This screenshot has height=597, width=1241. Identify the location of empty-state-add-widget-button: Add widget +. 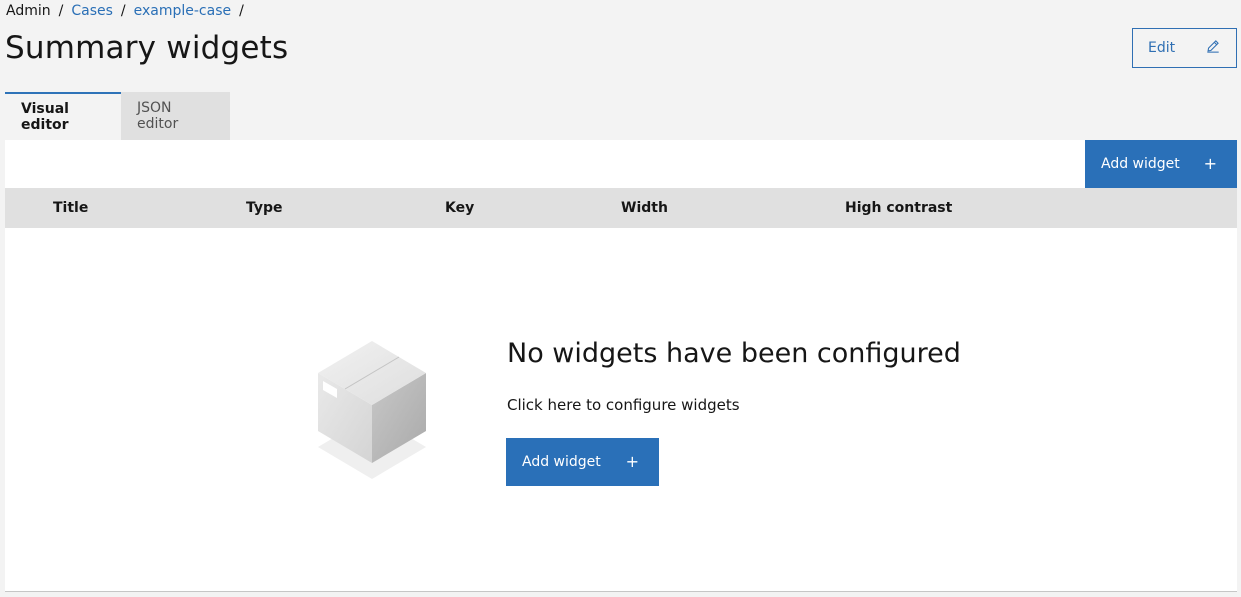
(582, 462).